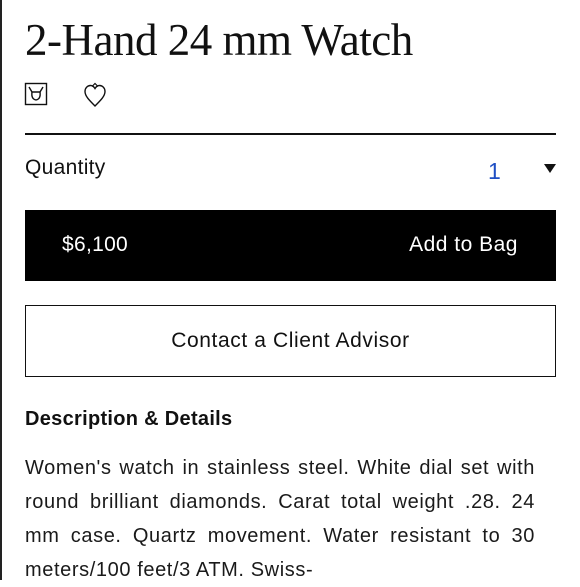 This screenshot has width=580, height=587. Describe the element at coordinates (494, 171) in the screenshot. I see `quantity-value: 1` at that location.